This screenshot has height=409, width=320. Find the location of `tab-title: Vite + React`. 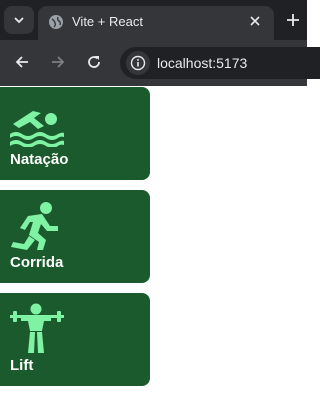

tab-title: Vite + React is located at coordinates (107, 21).